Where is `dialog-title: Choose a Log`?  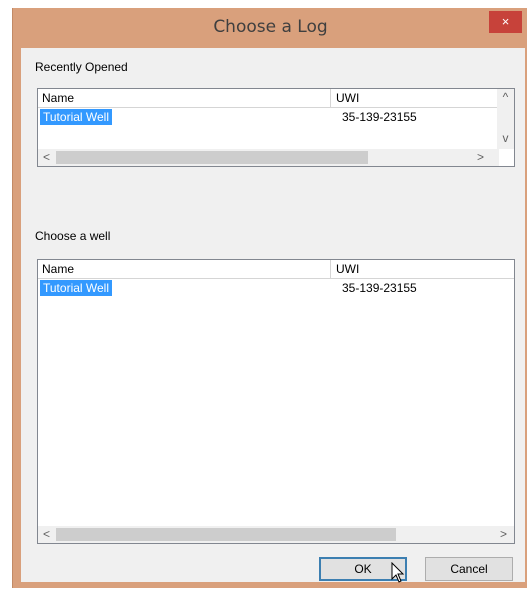 dialog-title: Choose a Log is located at coordinates (270, 27).